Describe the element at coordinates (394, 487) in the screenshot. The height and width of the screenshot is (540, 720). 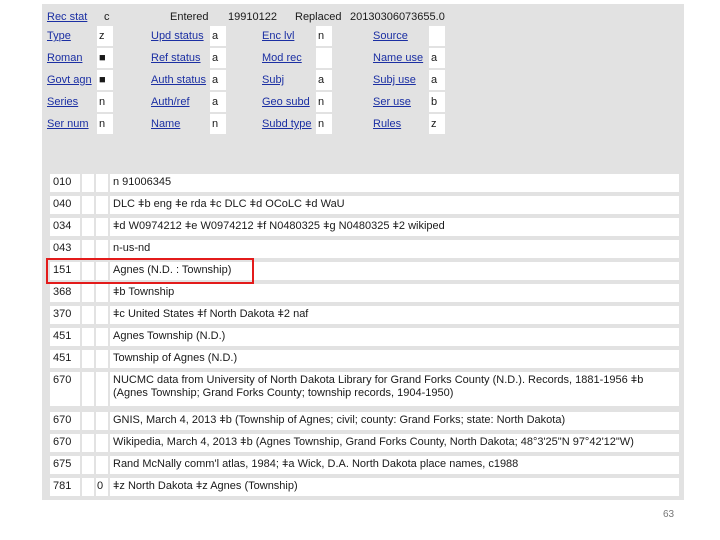
I see `field-value: ǂz North Dakota ǂz Agnes (Township)` at that location.